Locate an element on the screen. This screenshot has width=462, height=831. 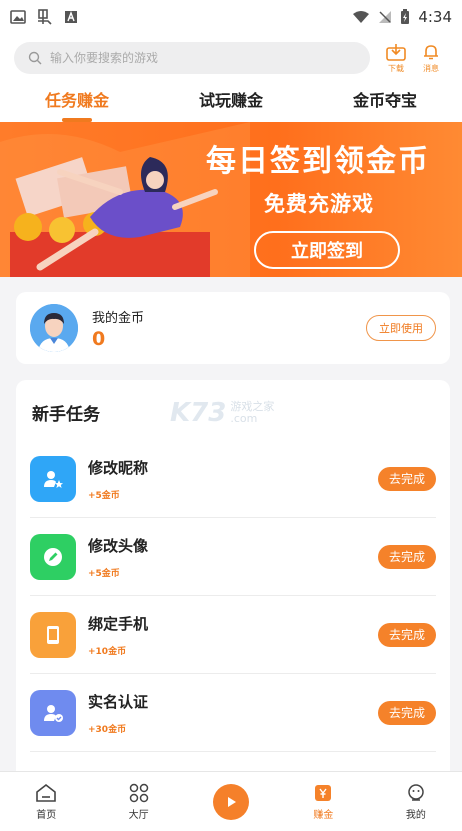
task-row: 实名认证 +30金币 去完成 is located at coordinates (233, 713).